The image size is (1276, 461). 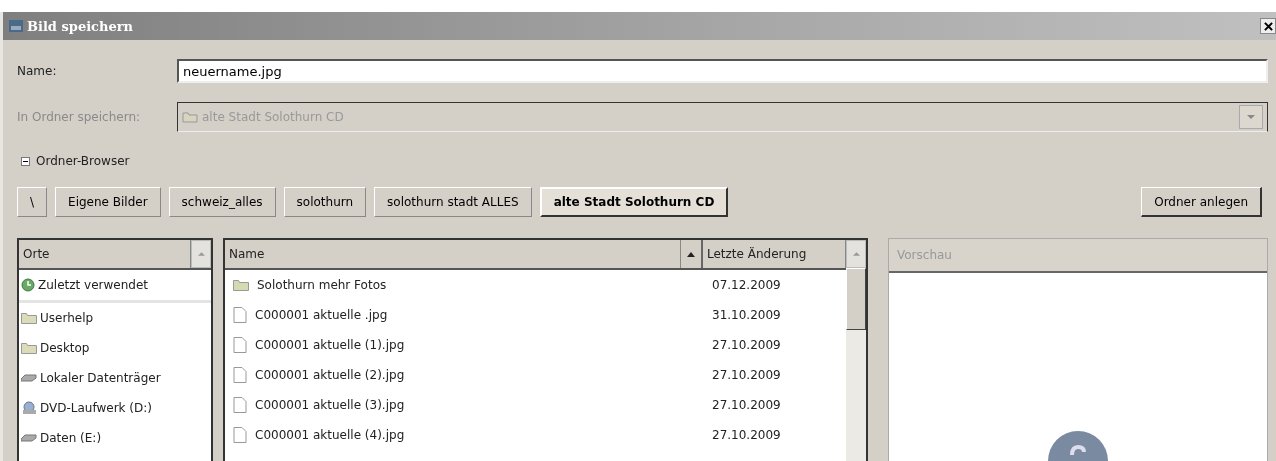 What do you see at coordinates (32, 202) in the screenshot?
I see `path-button: \` at bounding box center [32, 202].